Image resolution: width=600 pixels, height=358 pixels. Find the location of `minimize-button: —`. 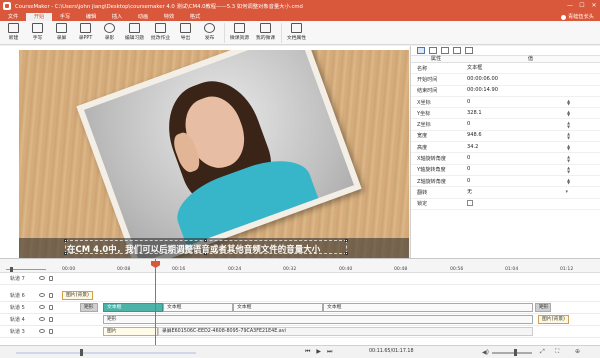

minimize-button: — is located at coordinates (570, 6).